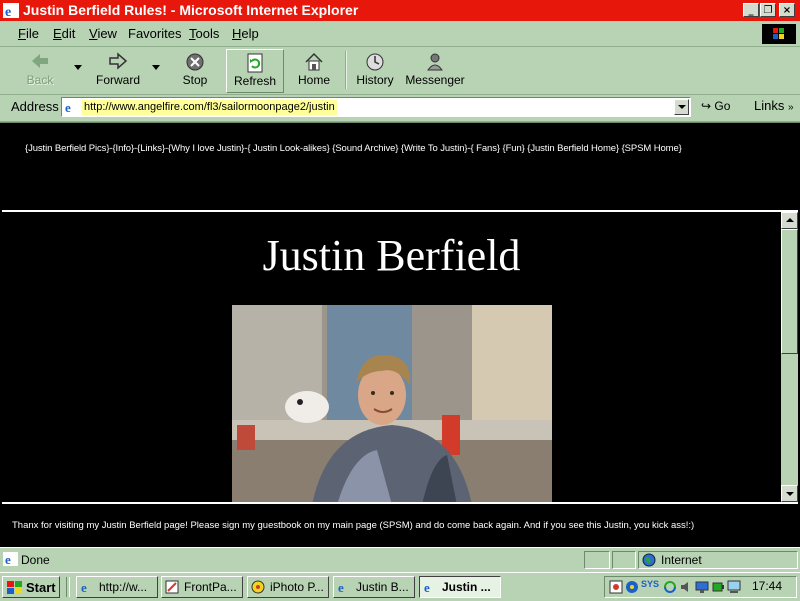 Image resolution: width=800 pixels, height=601 pixels. I want to click on messenger-button: Messenger, so click(435, 70).